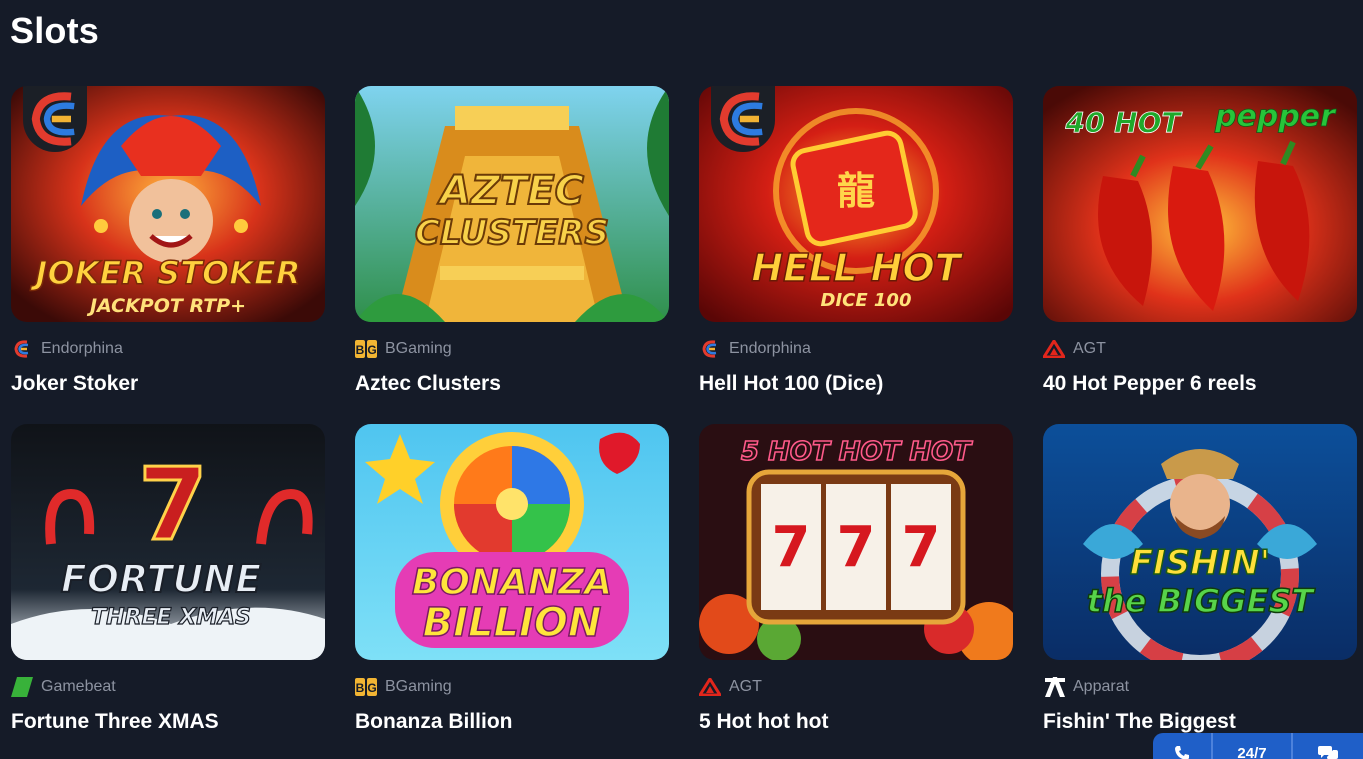  I want to click on game-name: Joker Stoker, so click(169, 384).